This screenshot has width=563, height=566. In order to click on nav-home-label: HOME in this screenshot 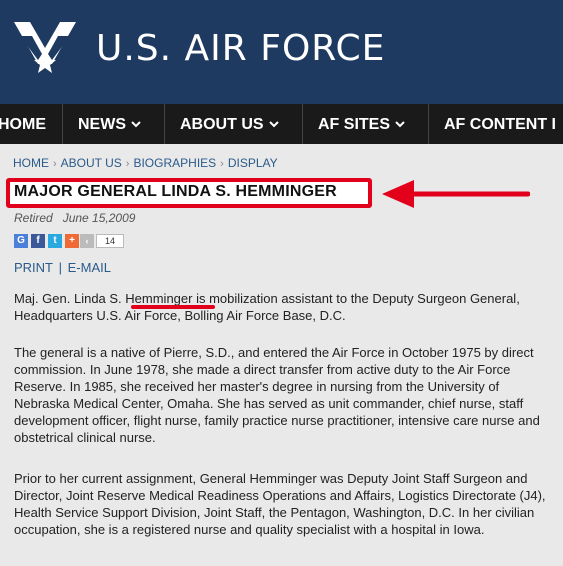, I will do `click(23, 124)`.